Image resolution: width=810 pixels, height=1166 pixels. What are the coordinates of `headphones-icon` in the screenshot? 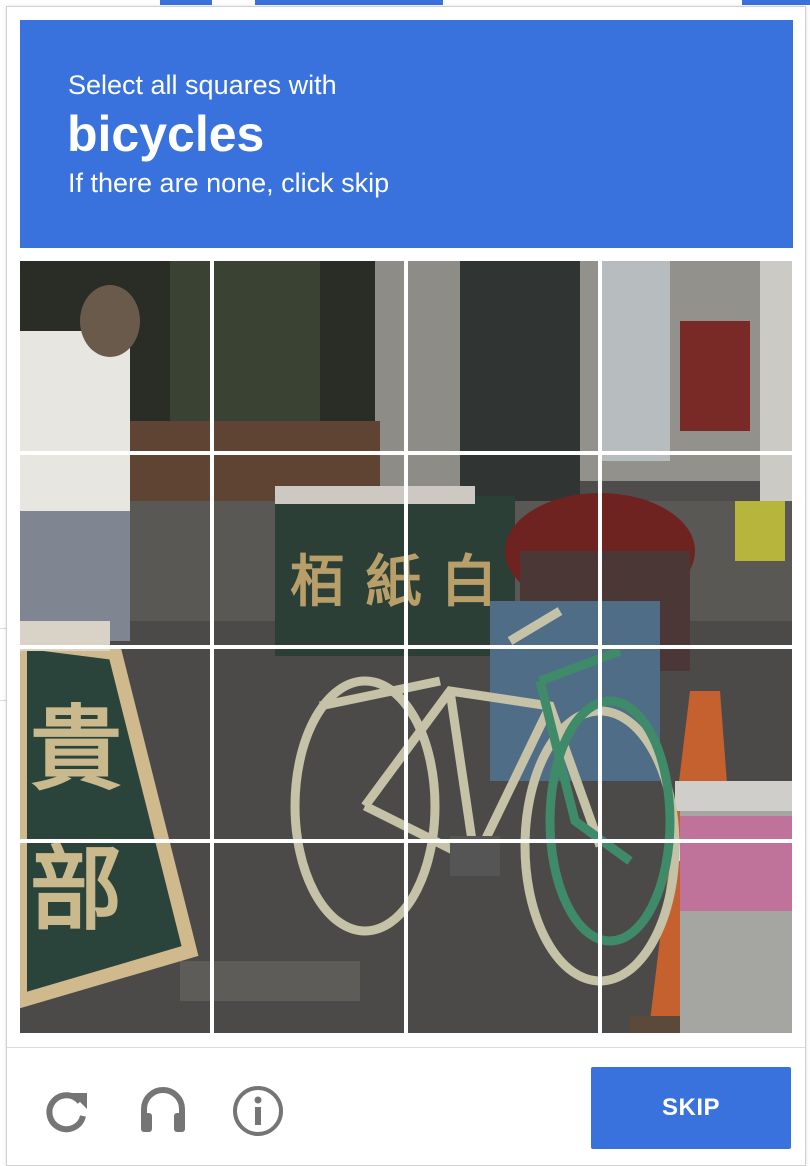 It's located at (163, 1109).